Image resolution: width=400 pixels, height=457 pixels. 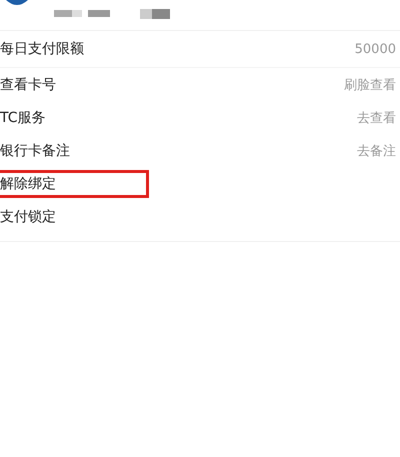 I want to click on row-label: TC服务, so click(x=25, y=117).